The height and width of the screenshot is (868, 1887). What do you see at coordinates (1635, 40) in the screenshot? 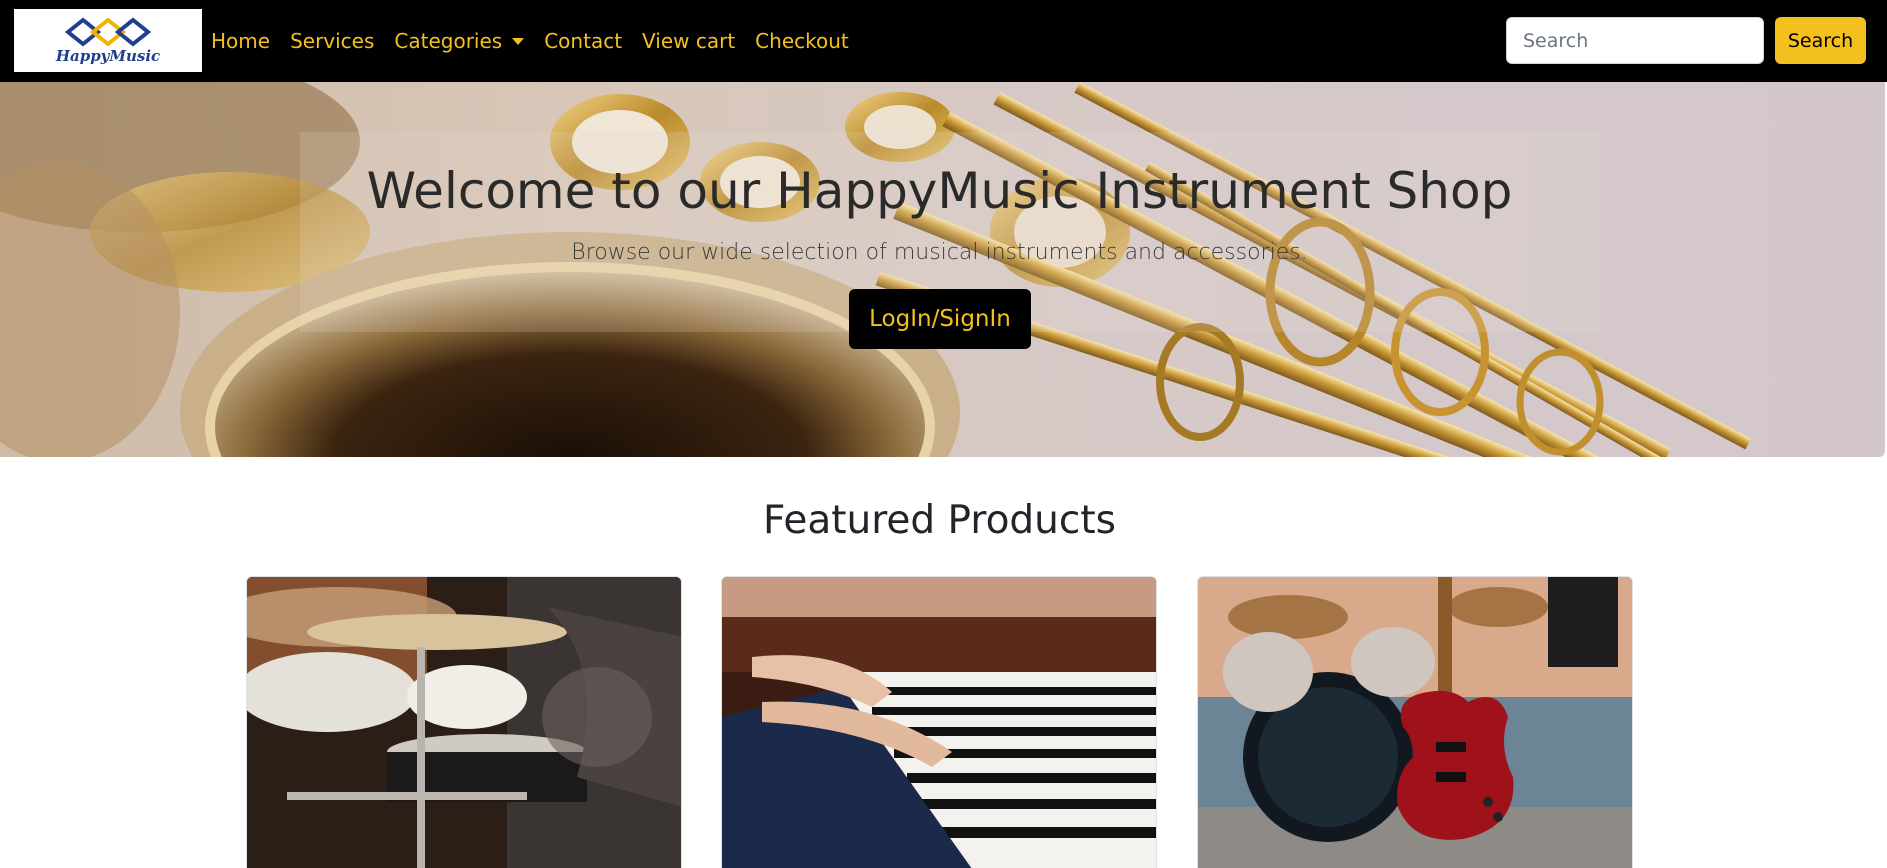
I see `search-input` at bounding box center [1635, 40].